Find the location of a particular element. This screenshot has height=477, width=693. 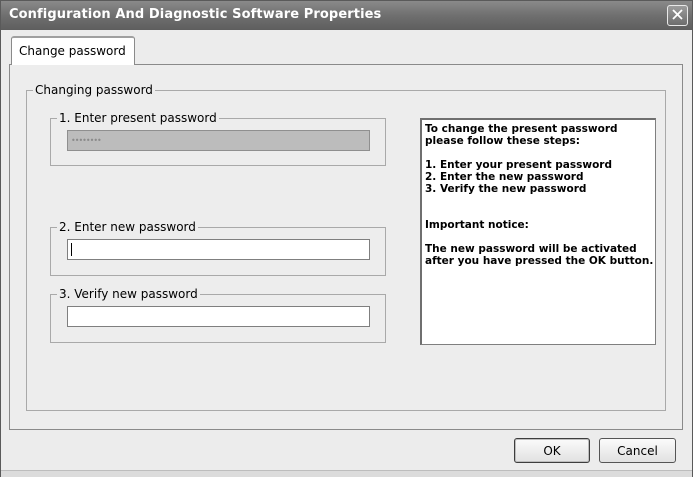

help-step-2: 2. Enter the new password is located at coordinates (504, 177).